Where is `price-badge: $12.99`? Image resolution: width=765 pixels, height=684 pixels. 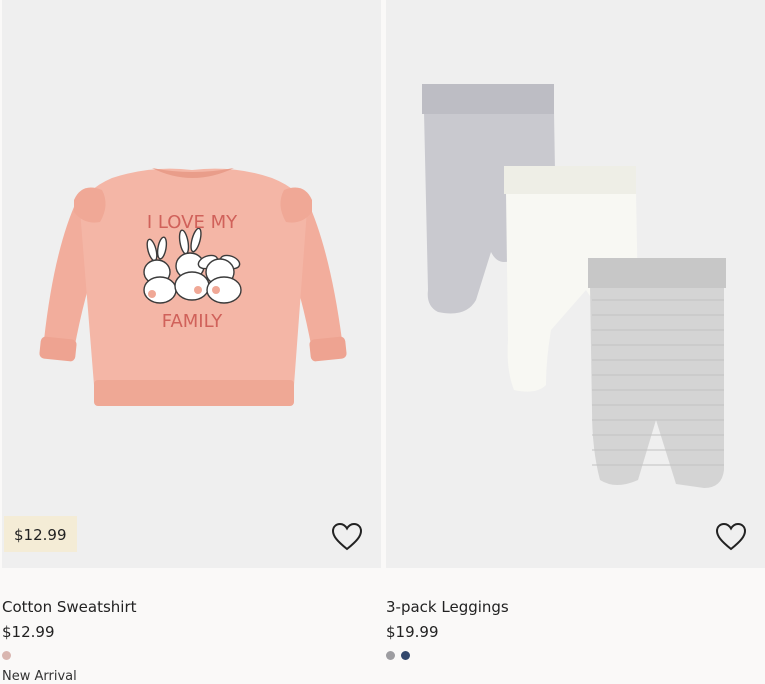
price-badge: $12.99 is located at coordinates (40, 534).